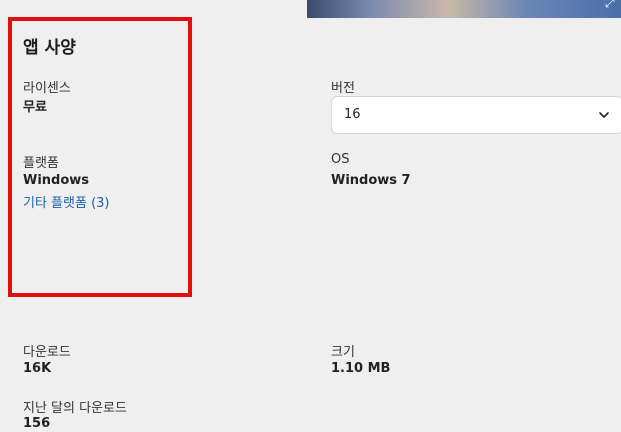 The height and width of the screenshot is (432, 621). What do you see at coordinates (47, 352) in the screenshot?
I see `downloads-label: 다운로드` at bounding box center [47, 352].